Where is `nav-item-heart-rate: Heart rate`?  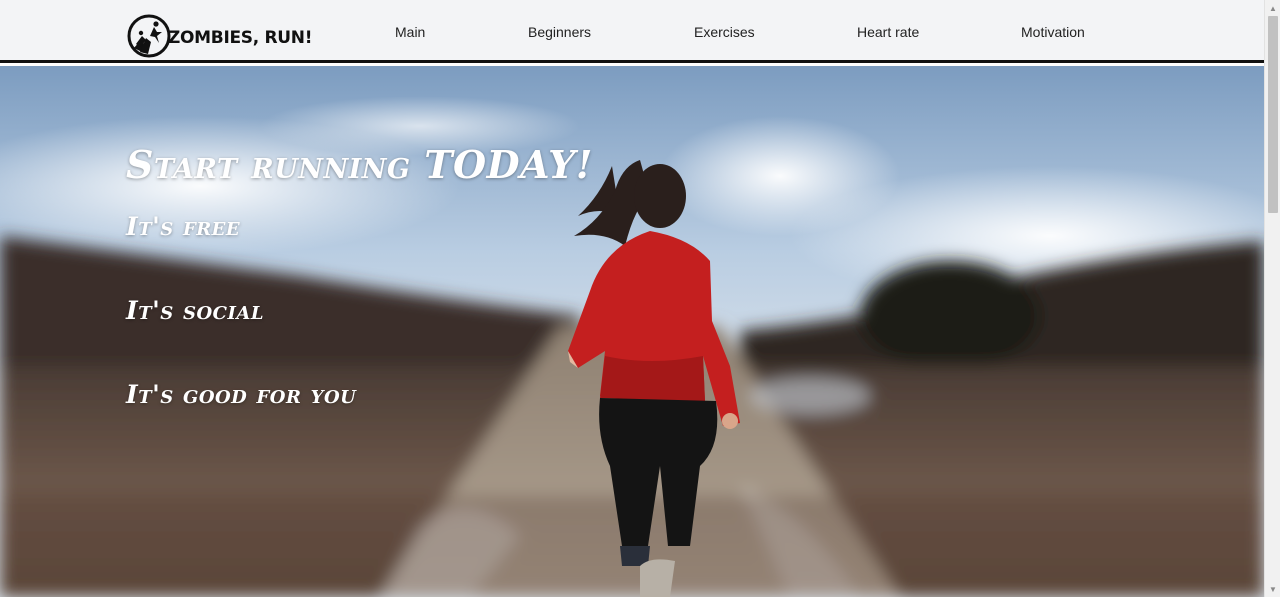
nav-item-heart-rate: Heart rate is located at coordinates (888, 32).